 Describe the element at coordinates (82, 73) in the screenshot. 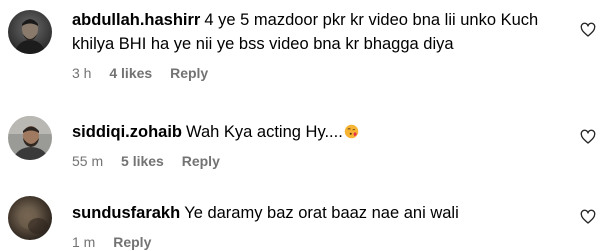

I see `comment-time: 3 h` at that location.